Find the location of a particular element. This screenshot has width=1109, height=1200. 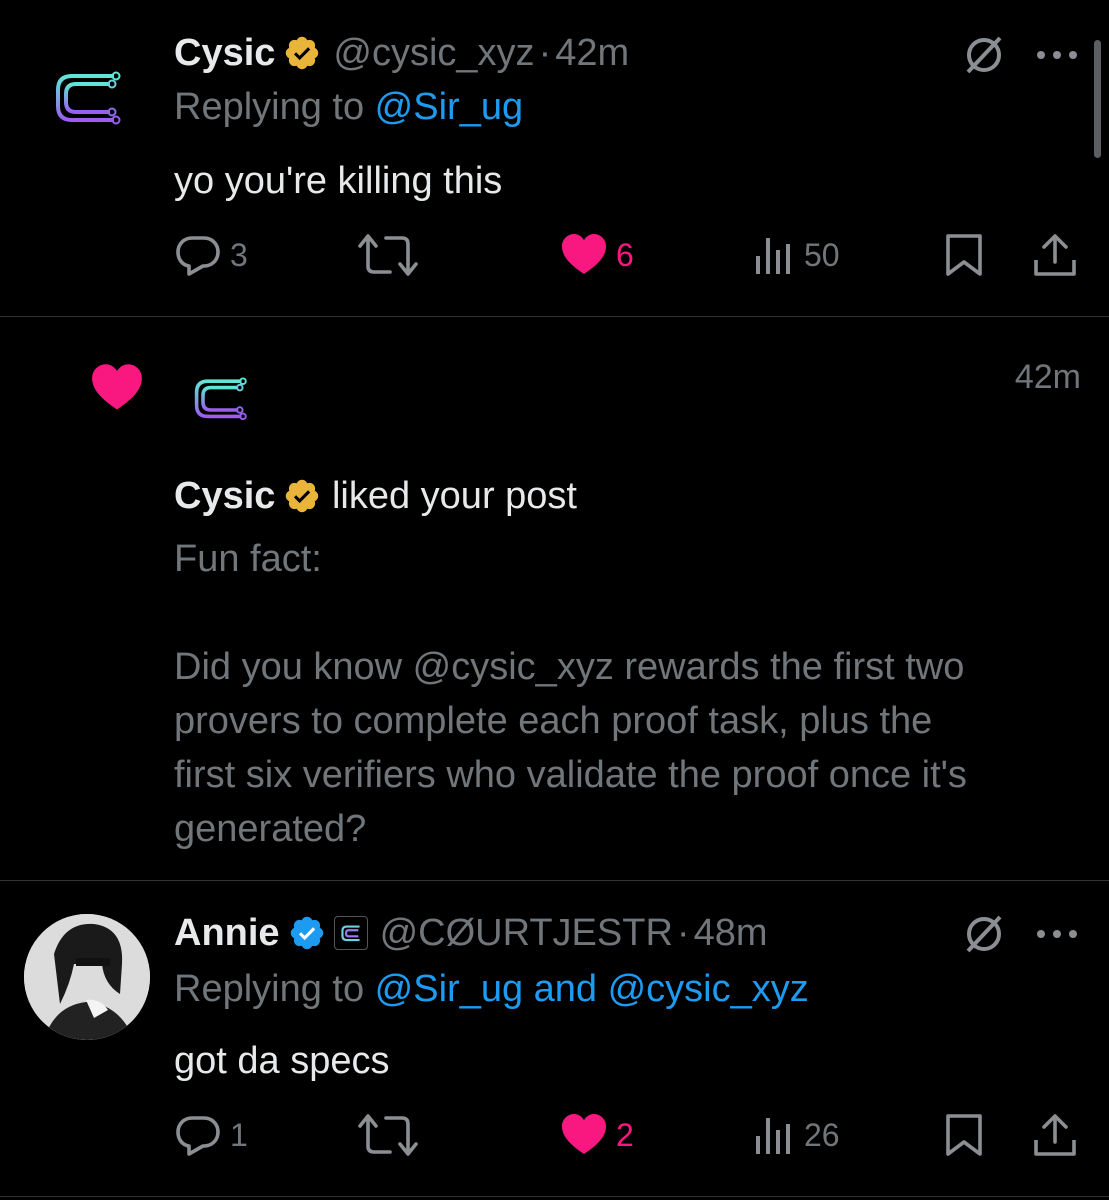

views-count: 26 is located at coordinates (822, 1134).